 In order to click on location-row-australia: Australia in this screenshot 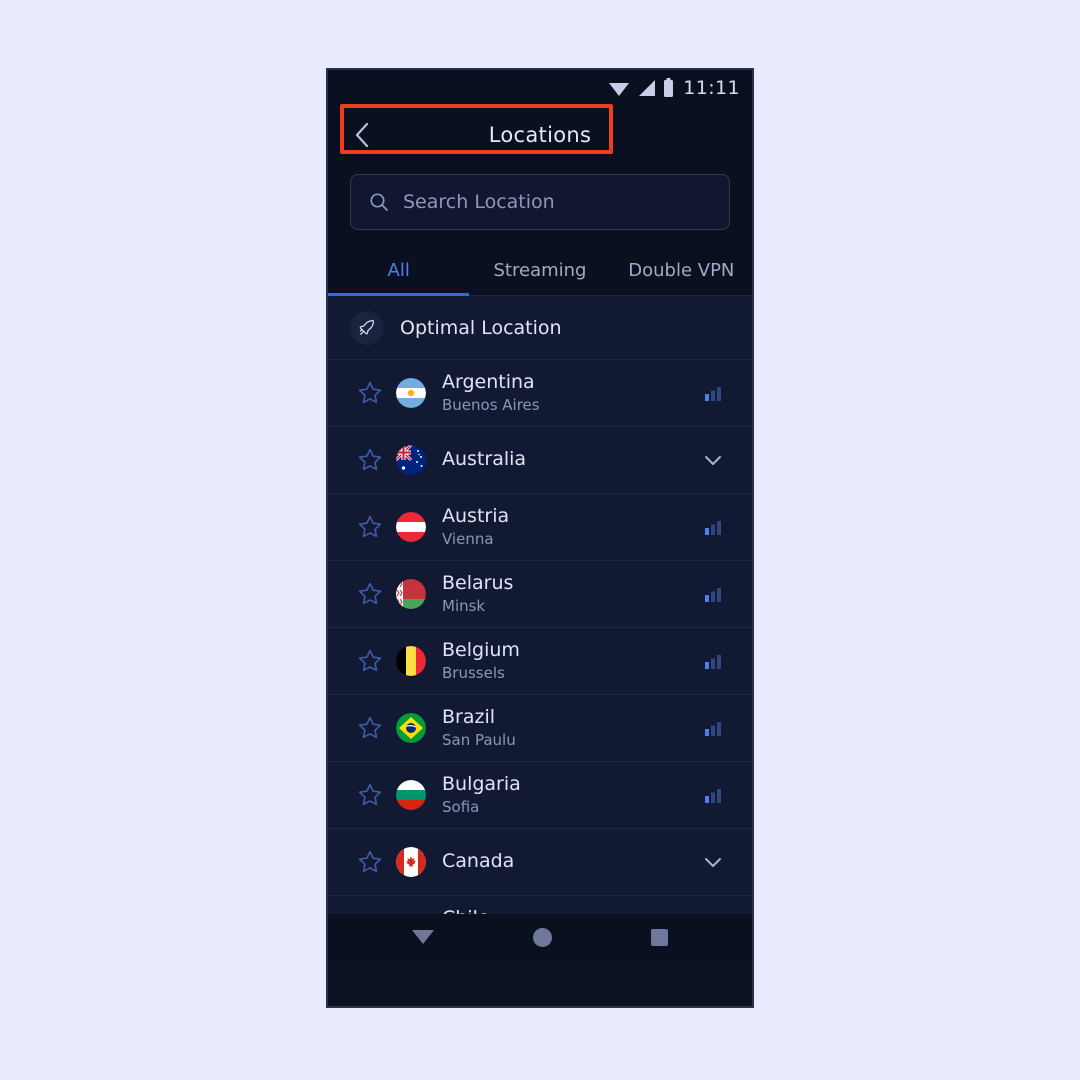, I will do `click(540, 460)`.